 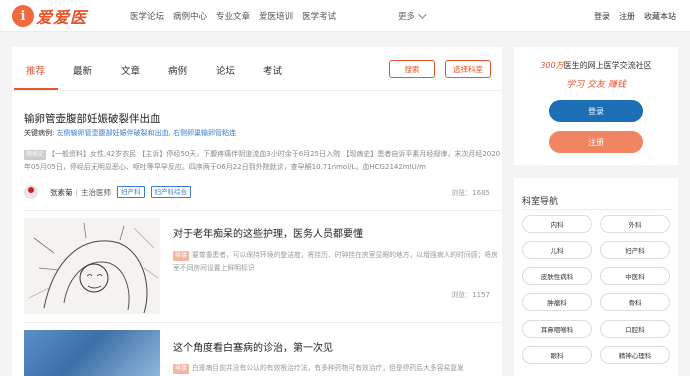 I want to click on site-slogan: 300万医生的网上医学交流社区, so click(x=596, y=65).